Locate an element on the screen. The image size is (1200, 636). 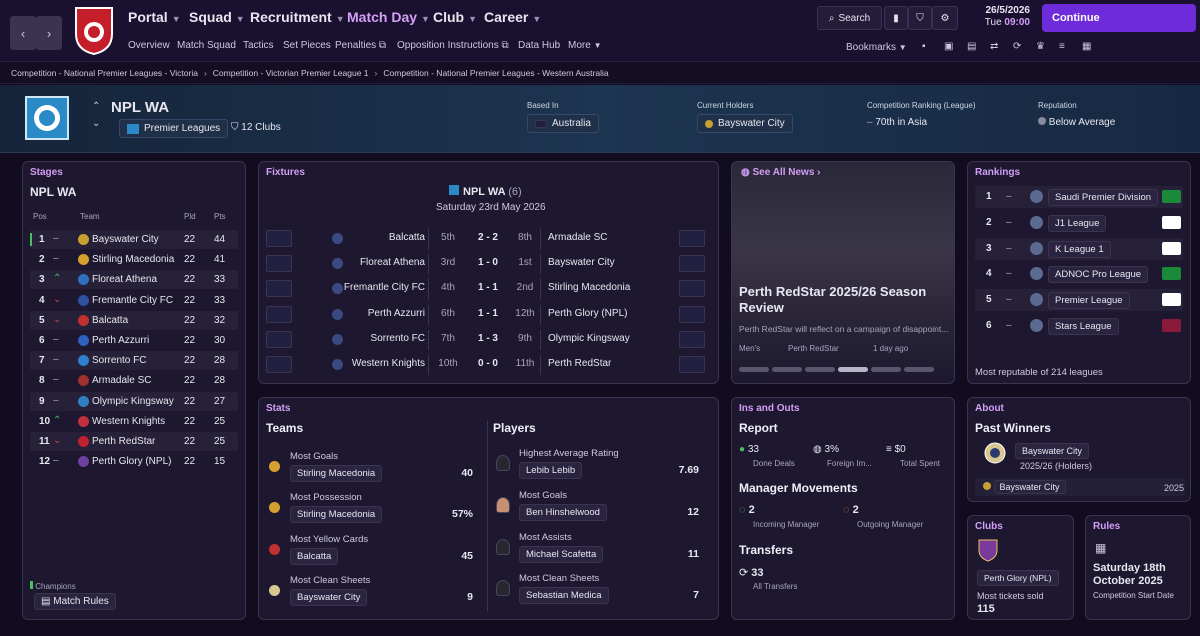
kit-icon: ▣ is located at coordinates (948, 46).